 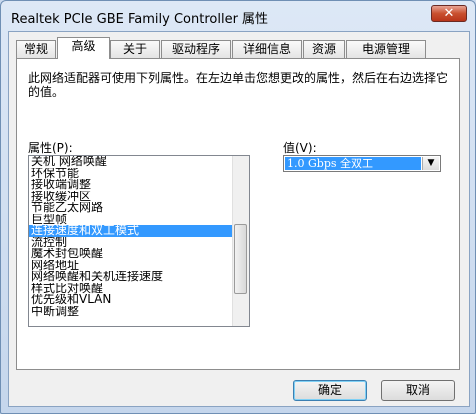 What do you see at coordinates (131, 289) in the screenshot?
I see `list-item: 样式比对唤醒` at bounding box center [131, 289].